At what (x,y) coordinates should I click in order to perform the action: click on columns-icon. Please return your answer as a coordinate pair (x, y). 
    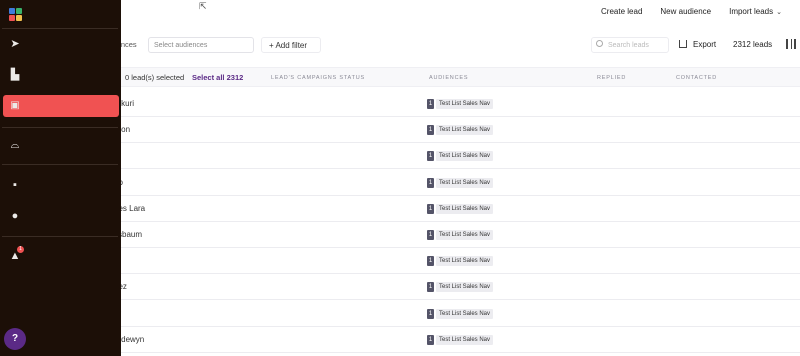
    Looking at the image, I should click on (791, 44).